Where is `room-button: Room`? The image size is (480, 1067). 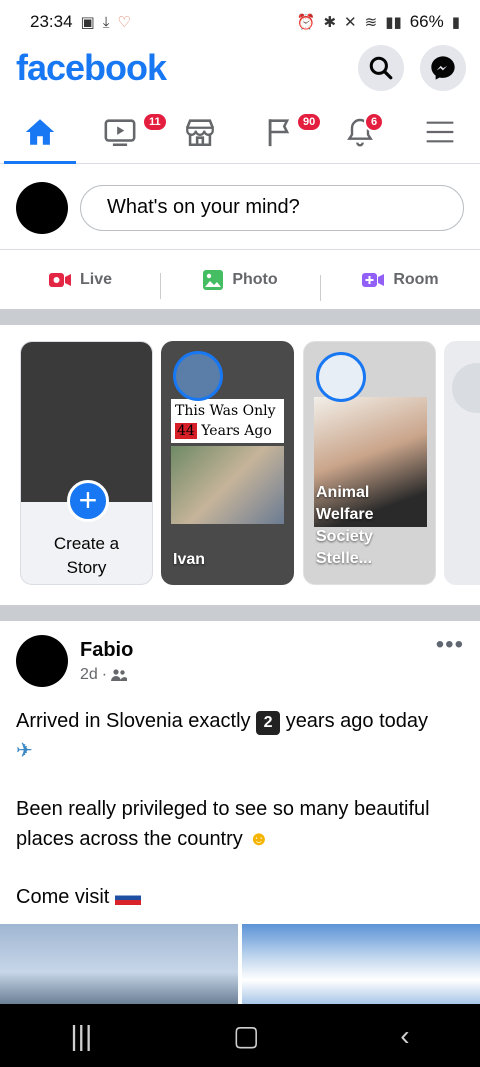
room-button: Room is located at coordinates (400, 286).